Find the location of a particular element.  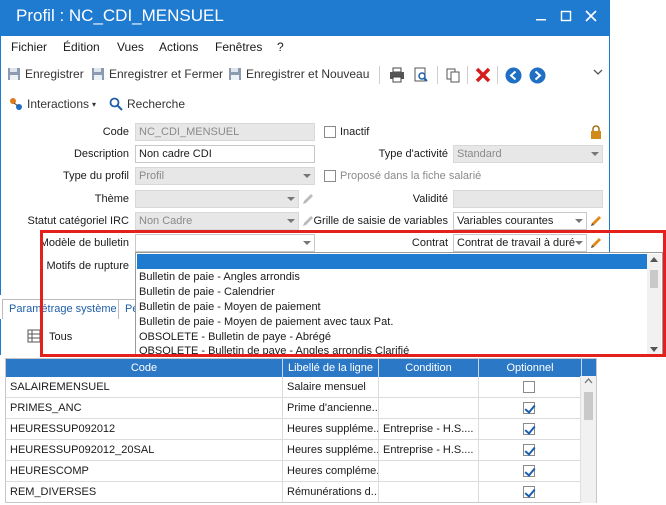

menu-fichier: Fichier is located at coordinates (29, 47).